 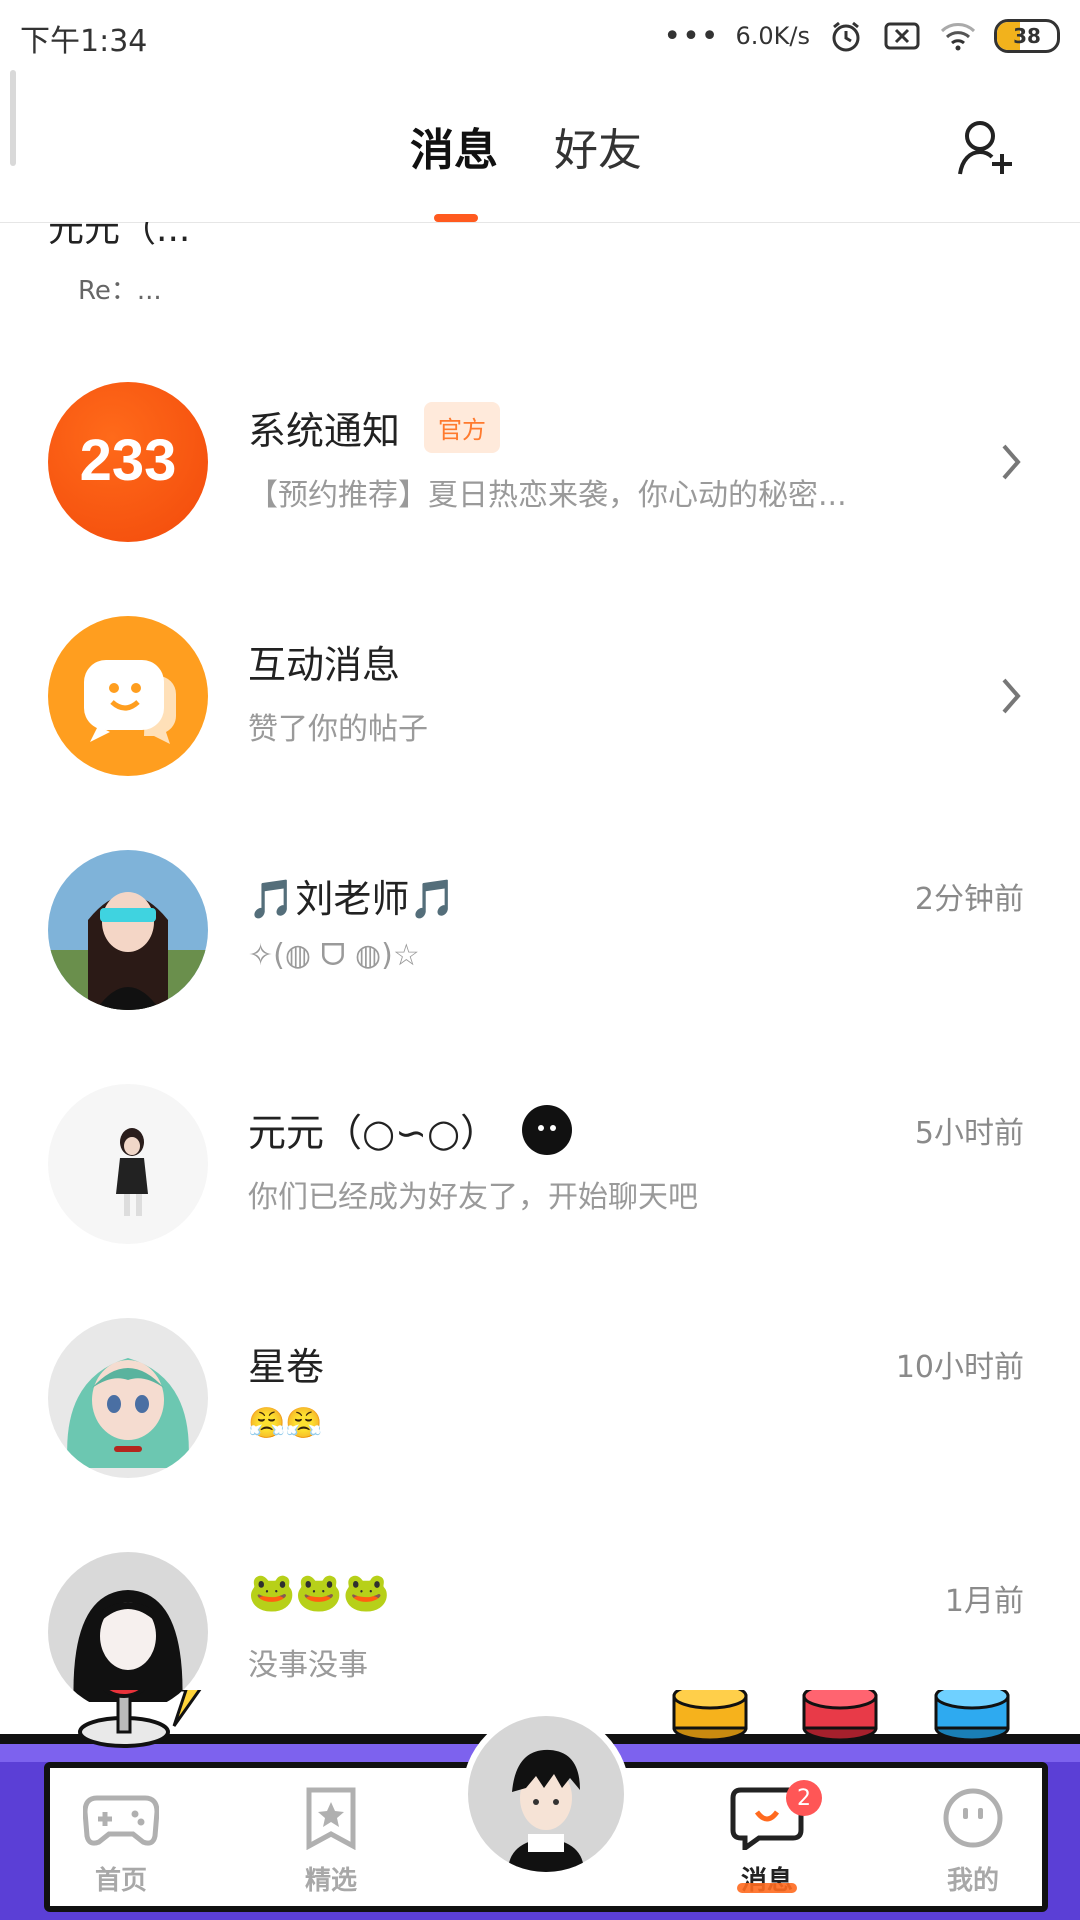 I want to click on nav-featured: 精选, so click(x=331, y=1841).